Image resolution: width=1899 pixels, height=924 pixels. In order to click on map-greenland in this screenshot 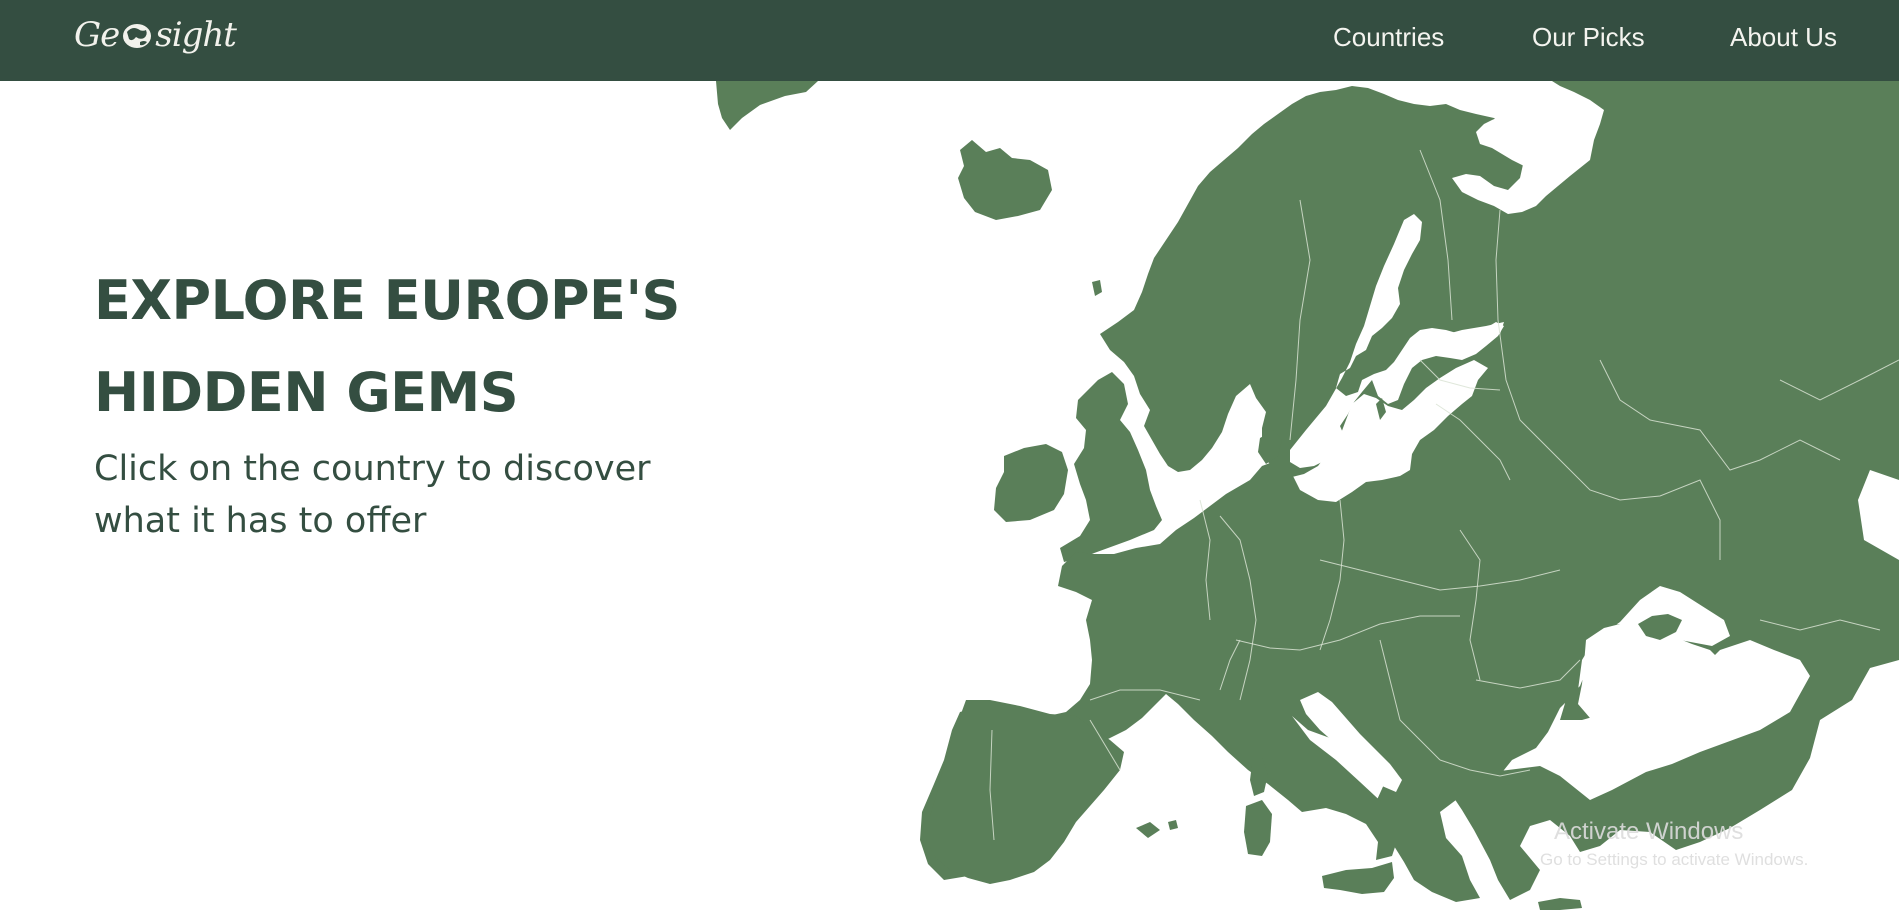, I will do `click(767, 105)`.